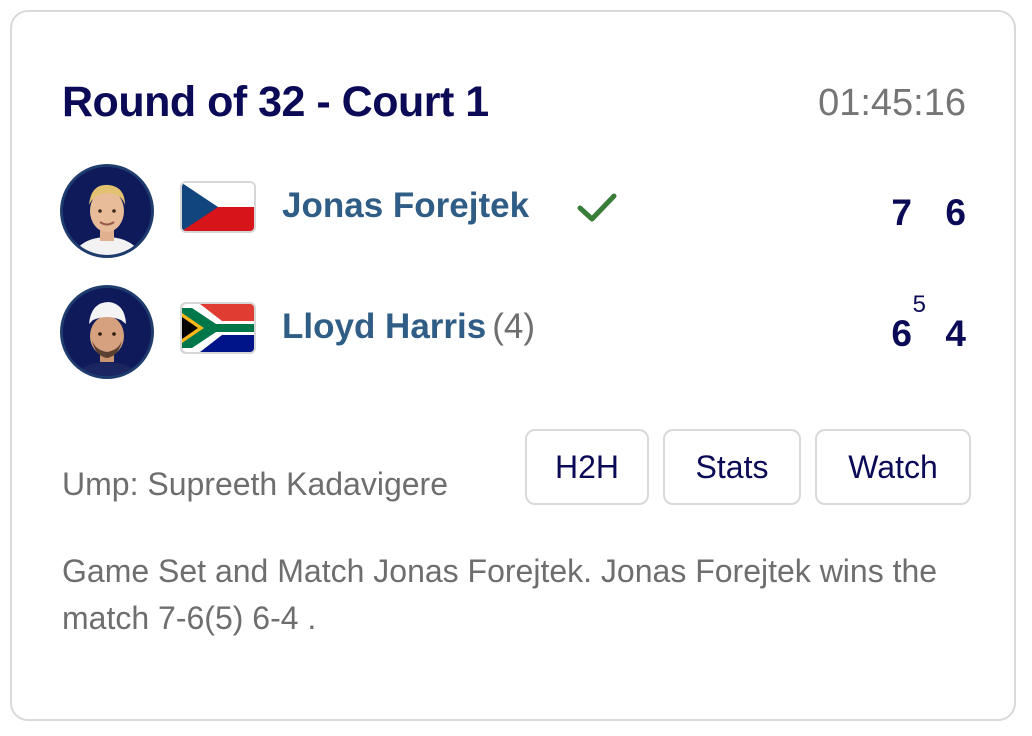 Image resolution: width=1032 pixels, height=736 pixels. Describe the element at coordinates (514, 326) in the screenshot. I see `player-2-seed: (4)` at that location.